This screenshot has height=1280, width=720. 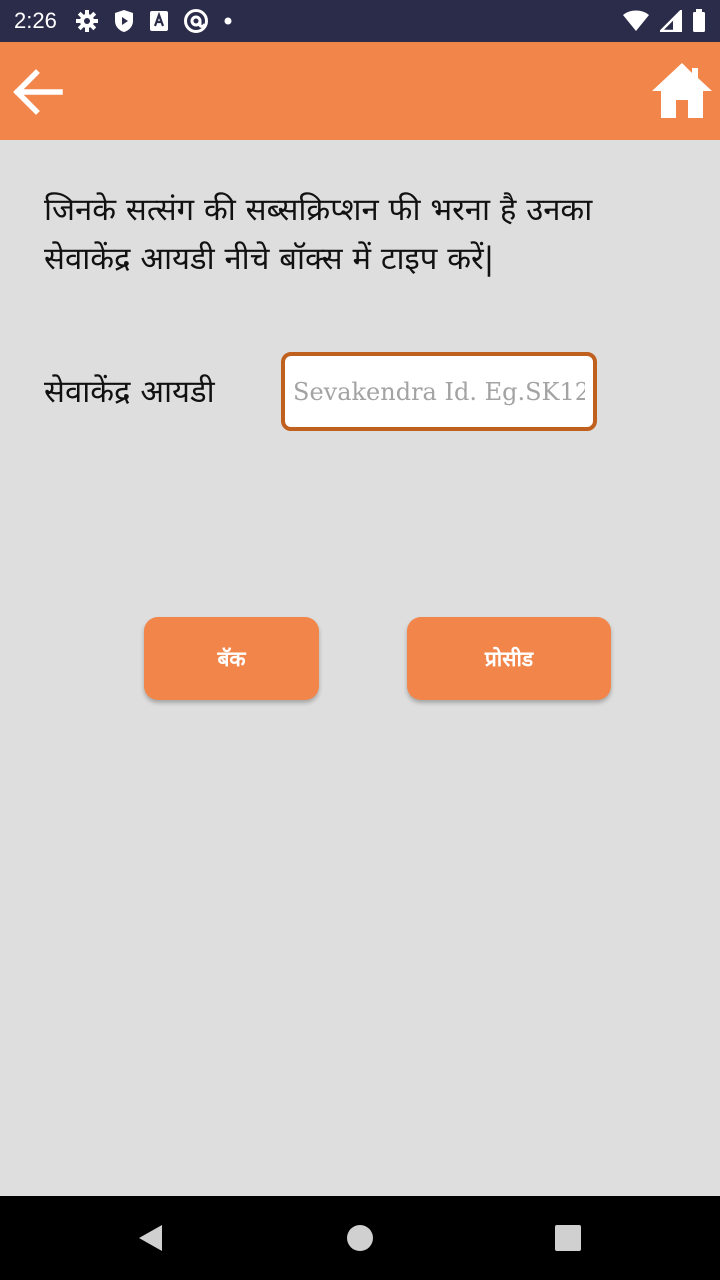 What do you see at coordinates (228, 21) in the screenshot?
I see `dot-icon` at bounding box center [228, 21].